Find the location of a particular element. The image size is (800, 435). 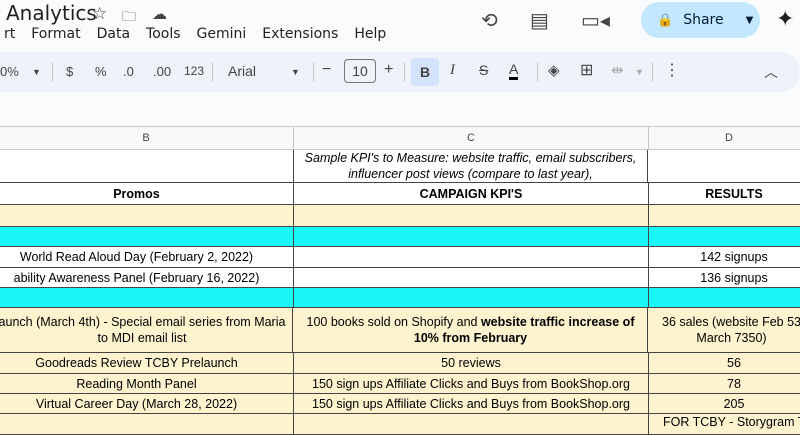

currency-button: $ is located at coordinates (69, 71).